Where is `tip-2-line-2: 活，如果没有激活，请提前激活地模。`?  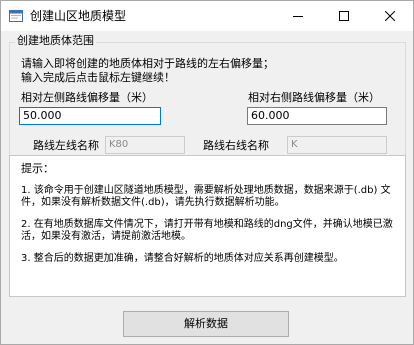
tip-2-line-2: 活，如果没有激活，请提前激活地模。 is located at coordinates (106, 236).